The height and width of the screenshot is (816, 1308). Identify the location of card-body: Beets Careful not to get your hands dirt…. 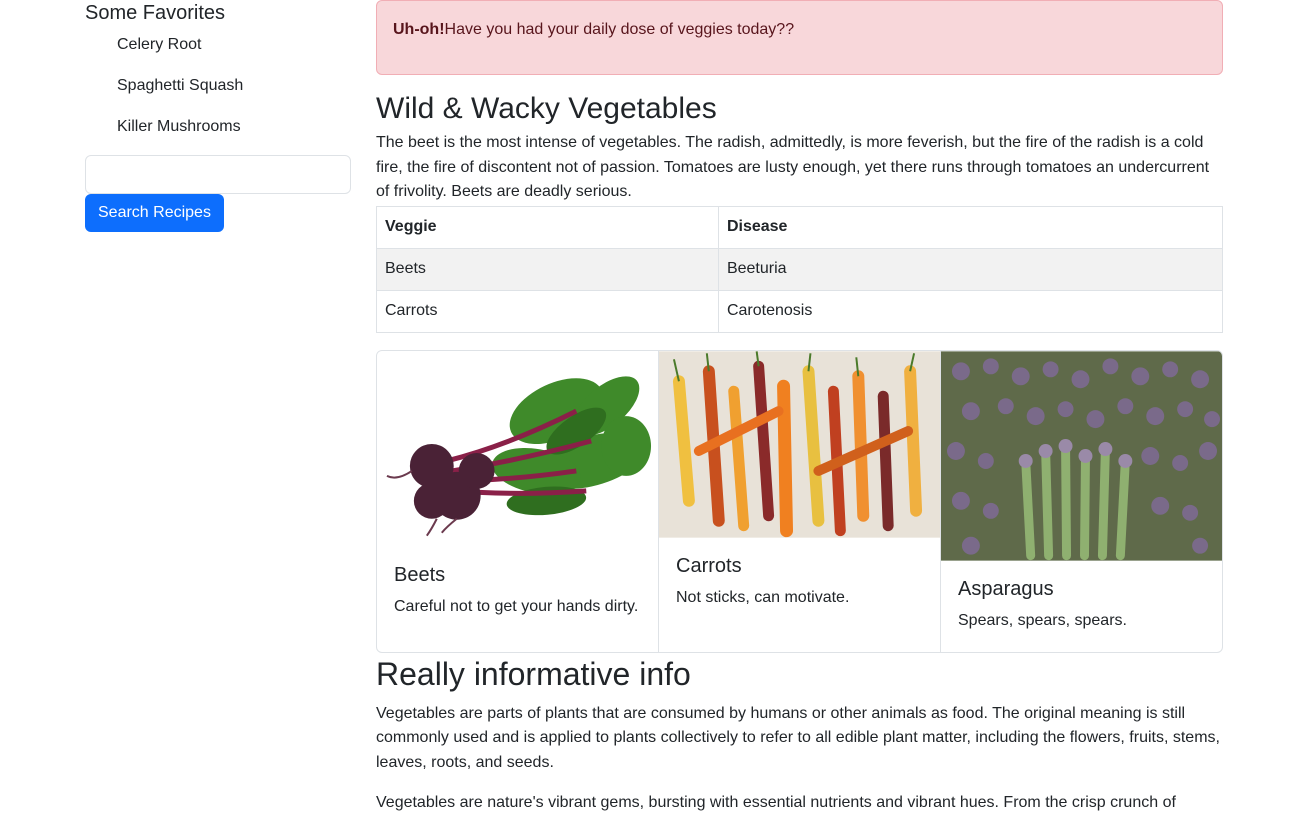
(517, 583).